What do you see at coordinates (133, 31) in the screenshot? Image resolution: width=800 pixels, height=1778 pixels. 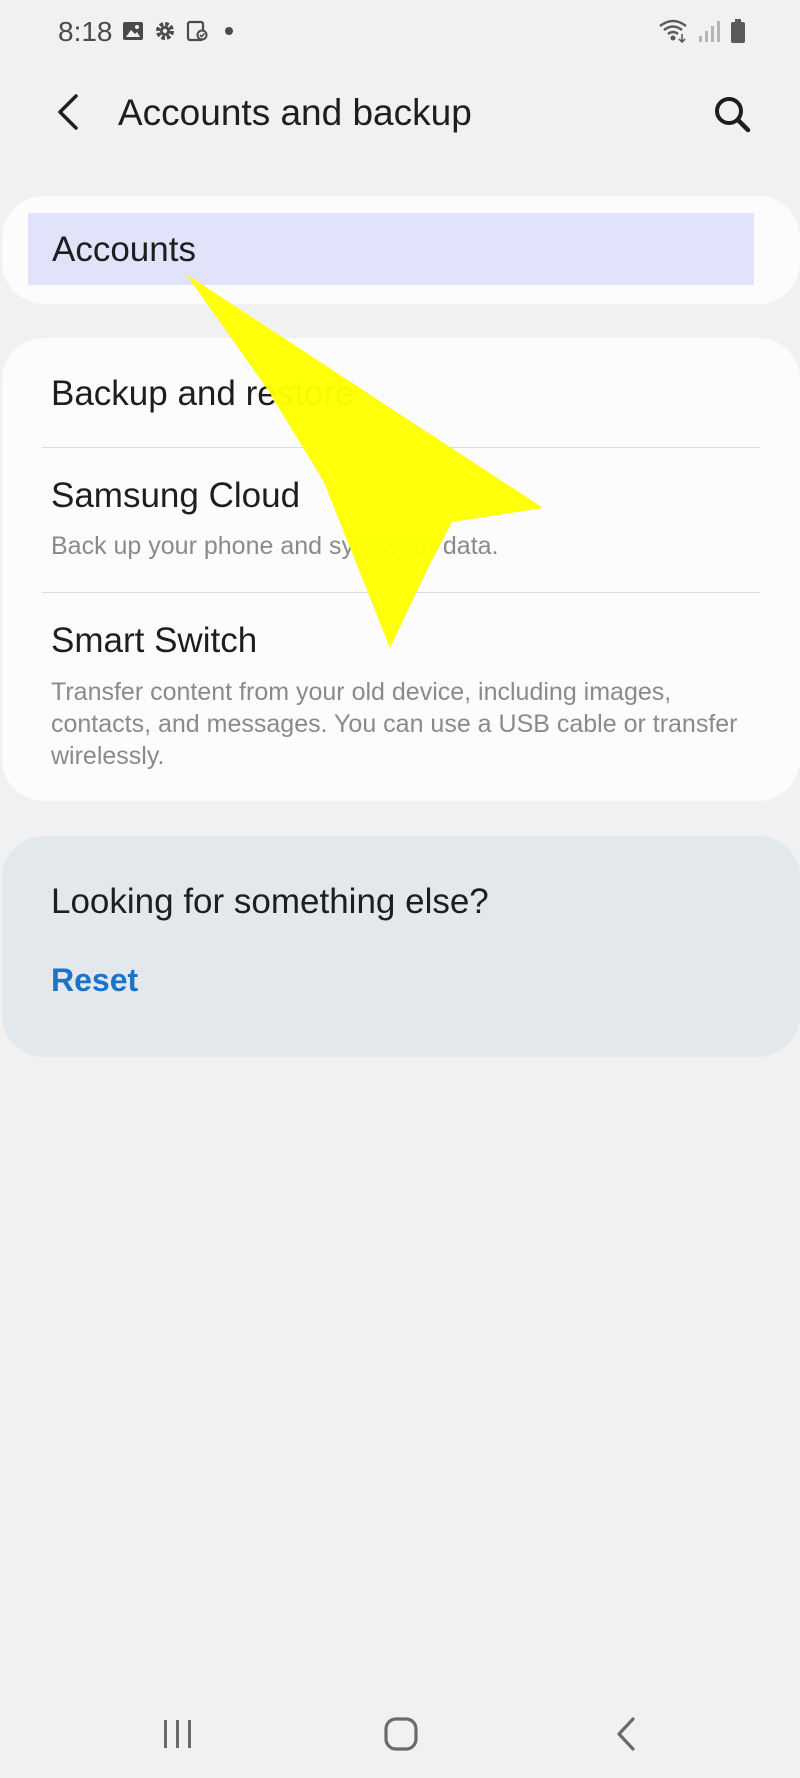 I see `gallery-icon` at bounding box center [133, 31].